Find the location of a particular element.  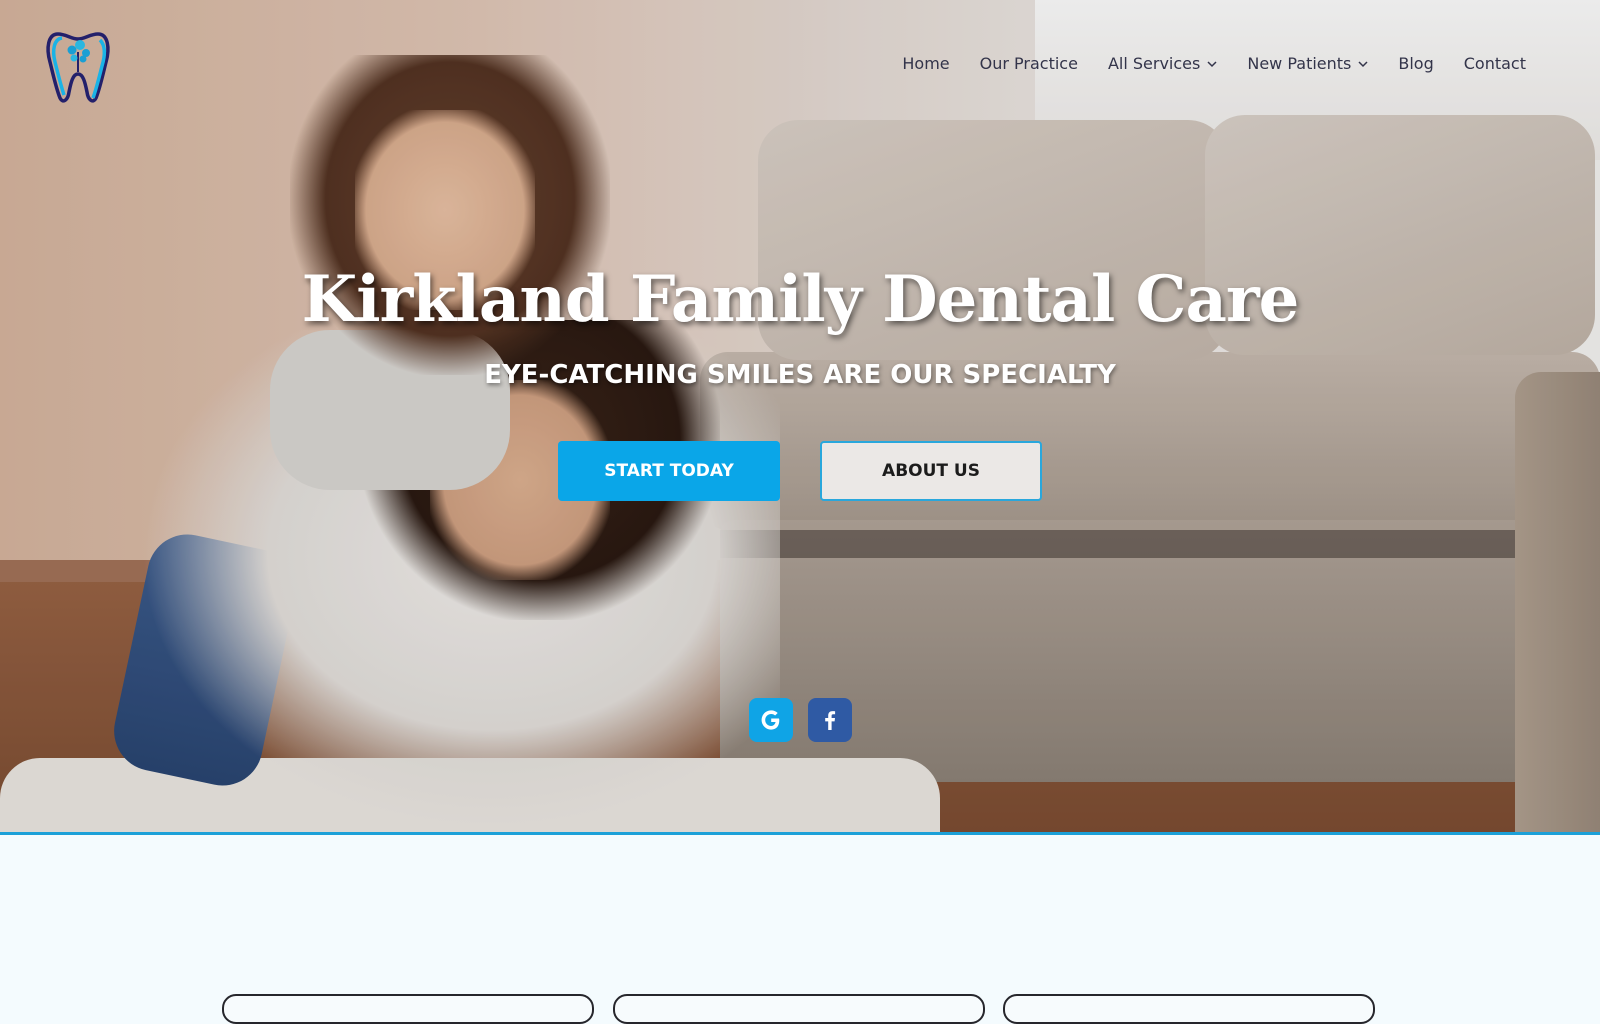

tooth-tree-logo-icon is located at coordinates (78, 67).